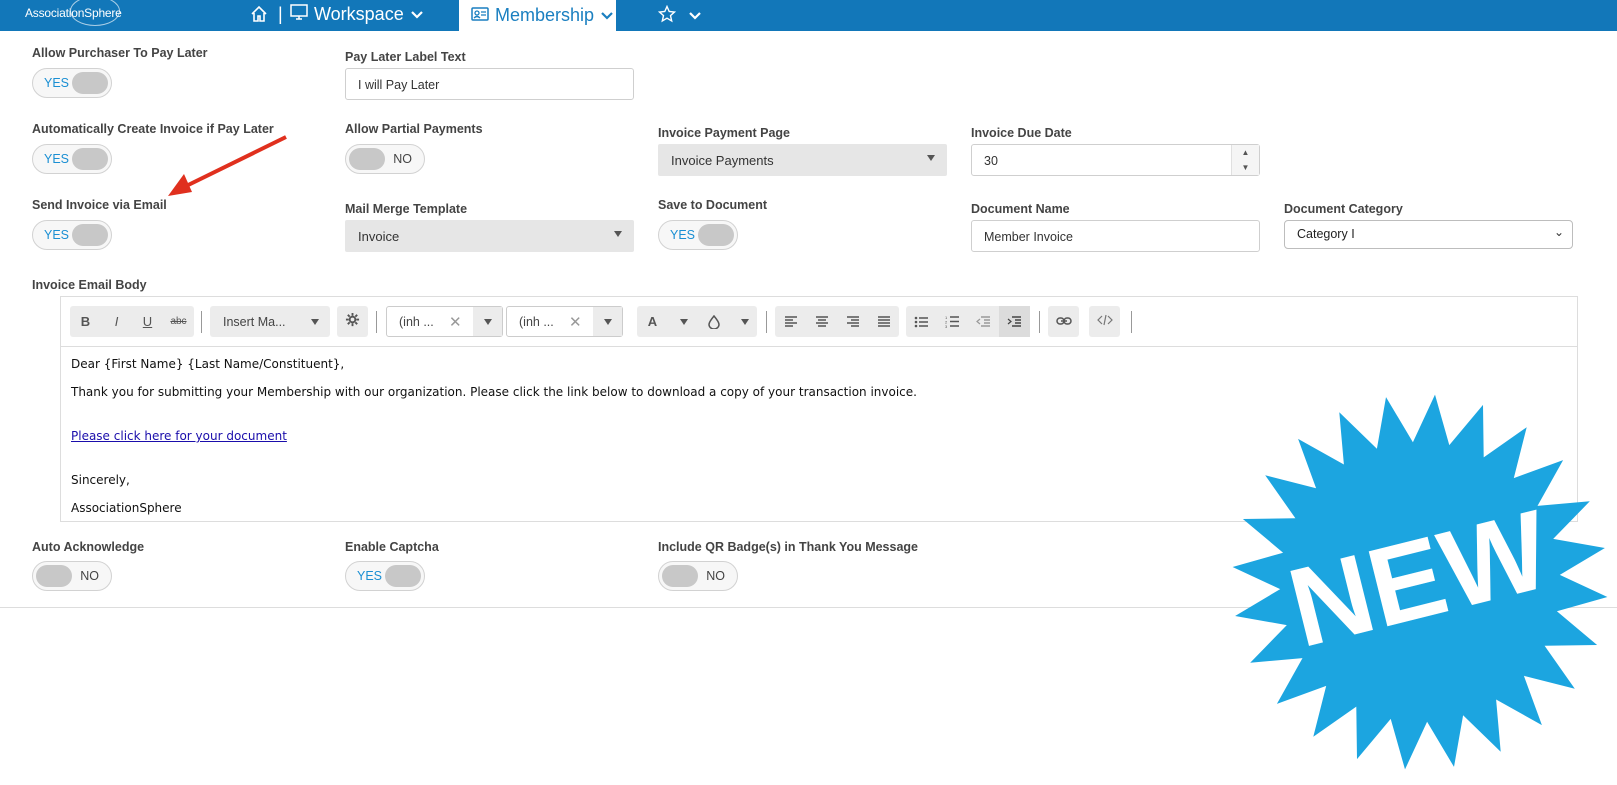 This screenshot has width=1617, height=785. I want to click on gear-icon, so click(352, 322).